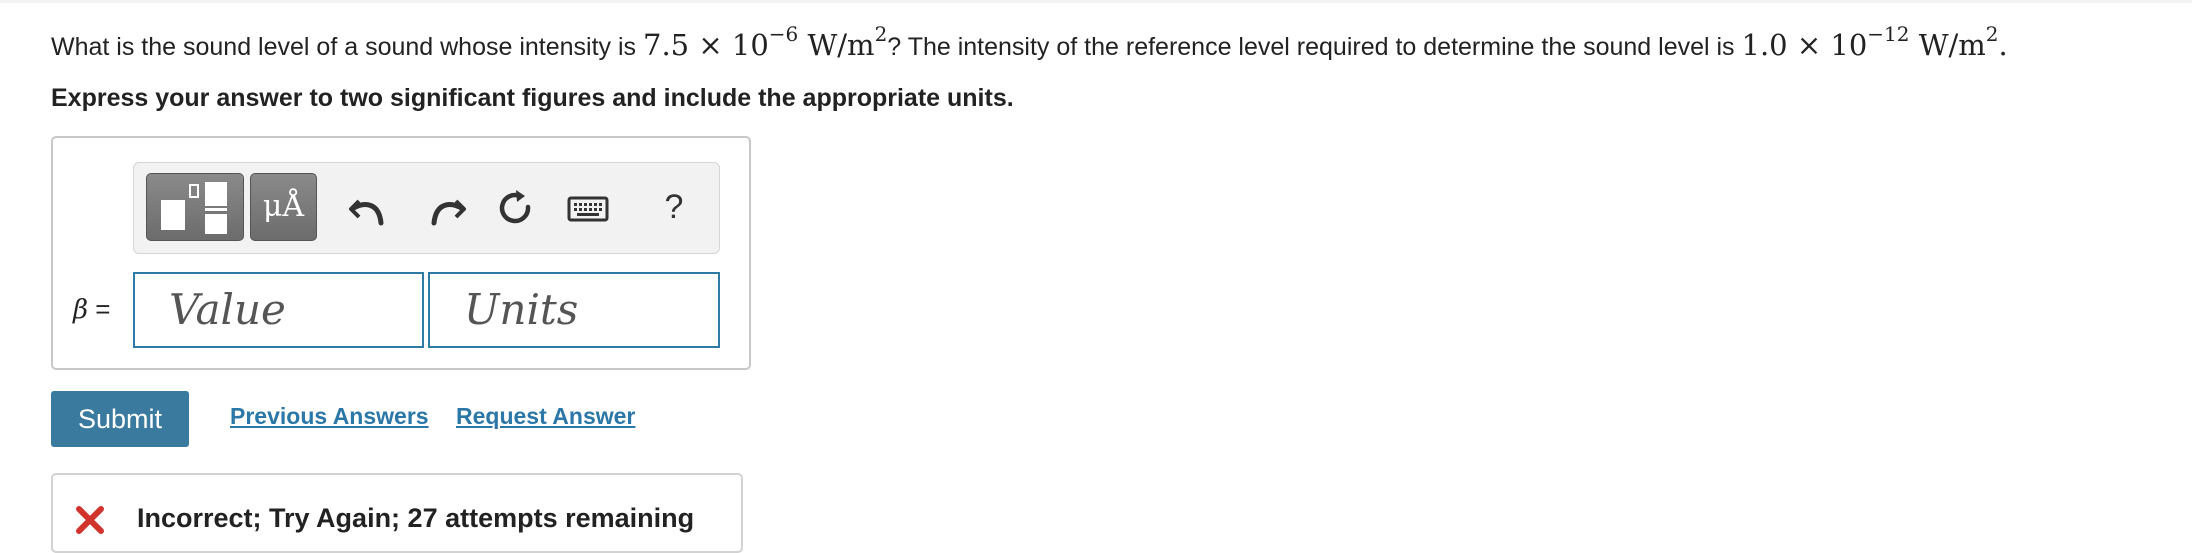 The image size is (2192, 553). I want to click on request-answer-link: Request Answer, so click(545, 416).